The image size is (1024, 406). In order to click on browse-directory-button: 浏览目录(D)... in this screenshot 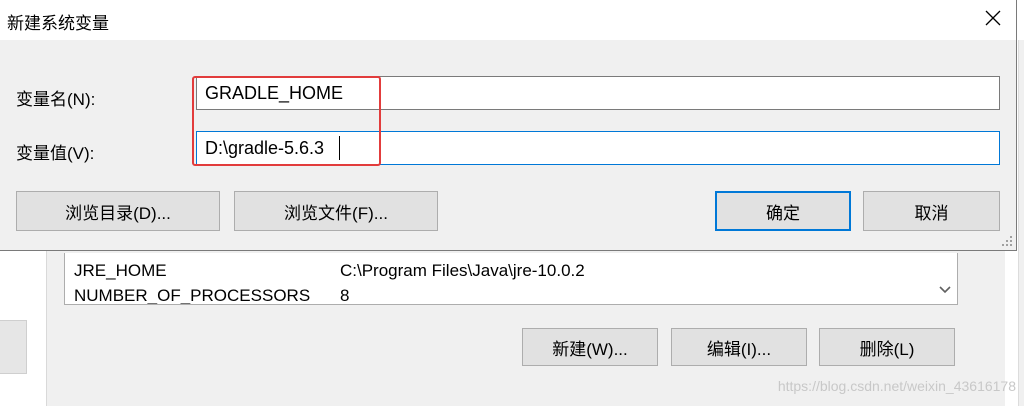, I will do `click(118, 211)`.